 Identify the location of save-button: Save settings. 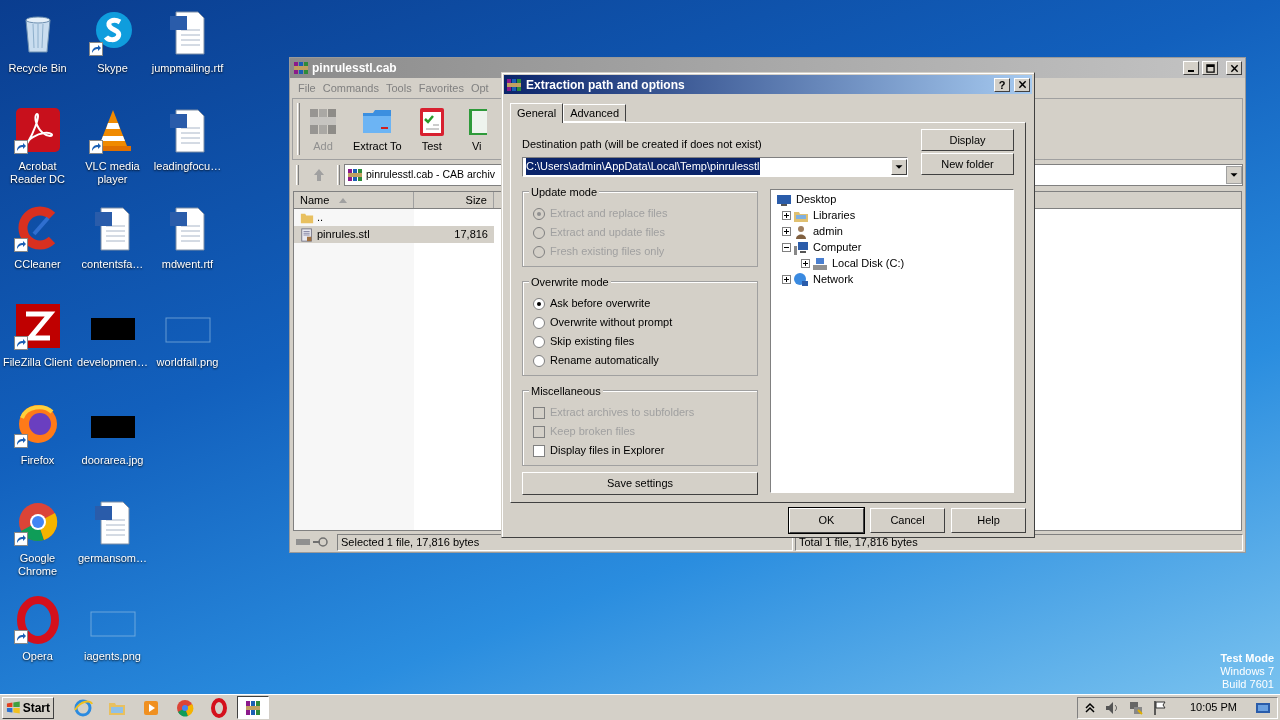
(640, 483).